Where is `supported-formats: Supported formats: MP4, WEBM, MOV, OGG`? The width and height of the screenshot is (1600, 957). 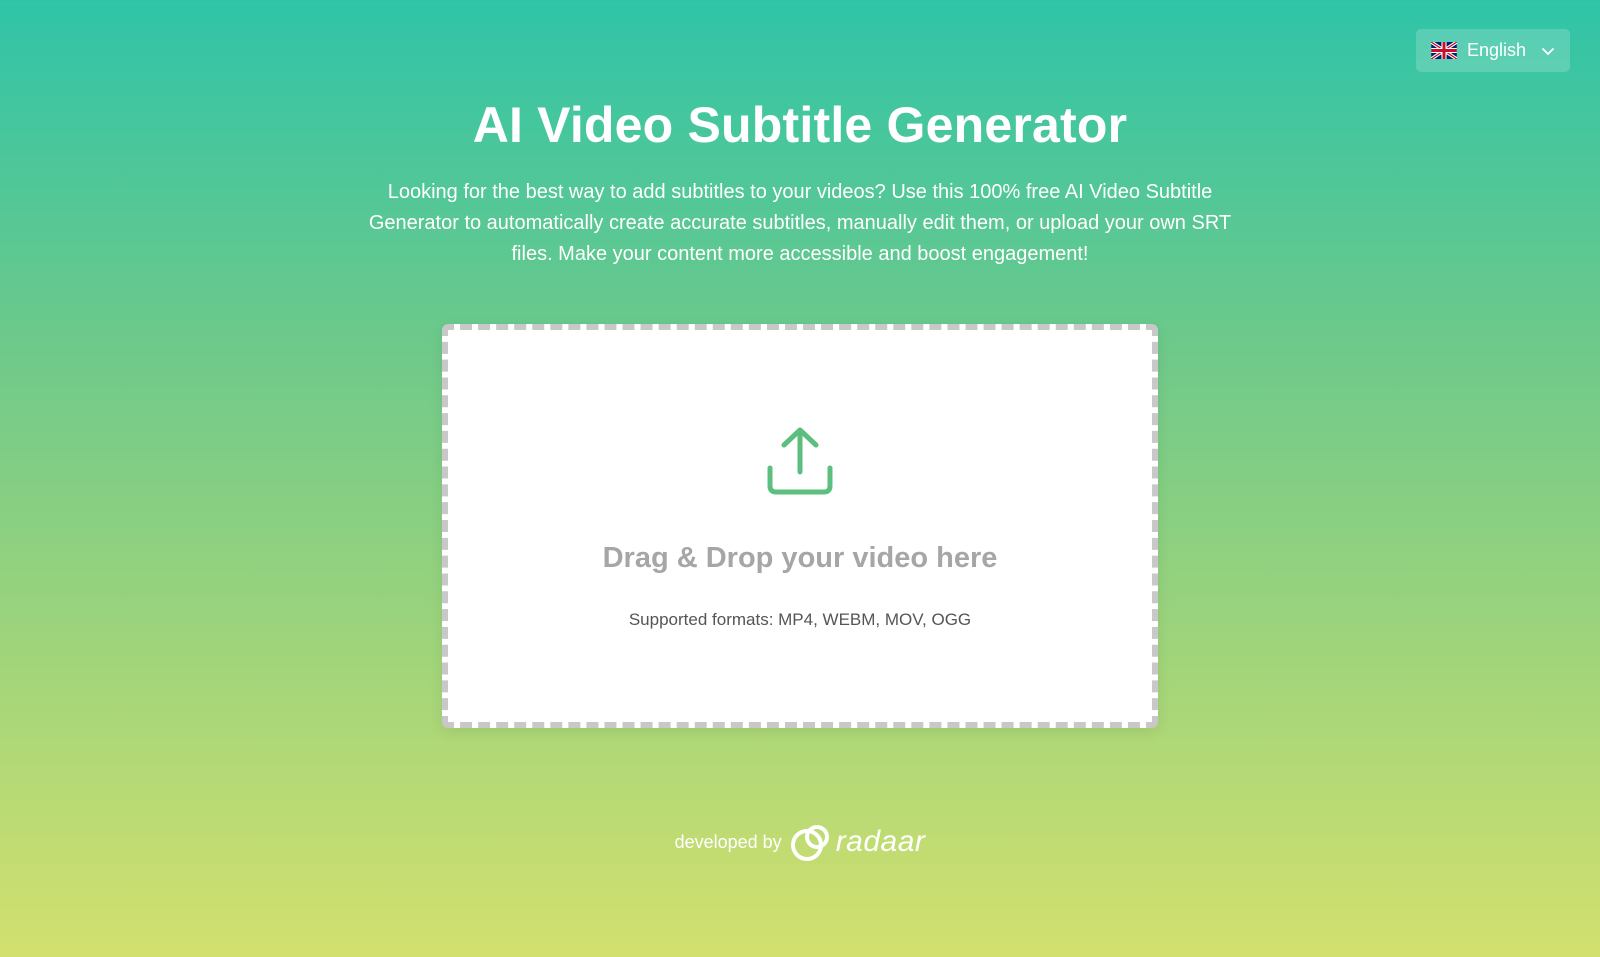 supported-formats: Supported formats: MP4, WEBM, MOV, OGG is located at coordinates (800, 619).